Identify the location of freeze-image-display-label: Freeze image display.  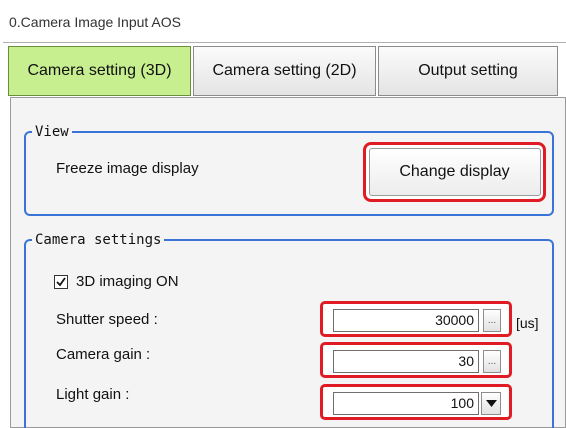
(127, 168).